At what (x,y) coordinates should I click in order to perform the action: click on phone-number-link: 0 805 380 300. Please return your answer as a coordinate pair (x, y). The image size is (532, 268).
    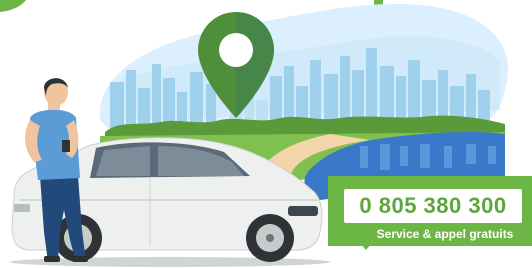
    Looking at the image, I should click on (433, 206).